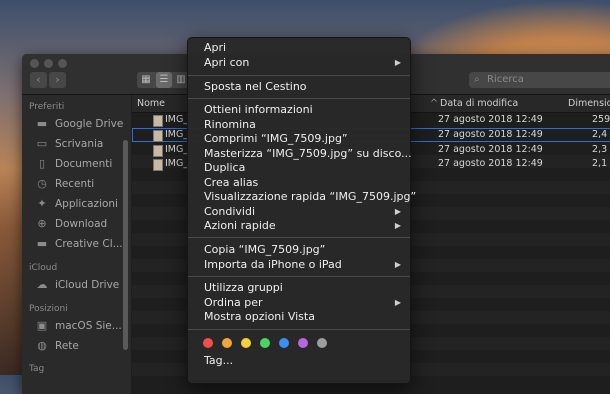  I want to click on sidebar-item-download: ⊕ Download, so click(71, 224).